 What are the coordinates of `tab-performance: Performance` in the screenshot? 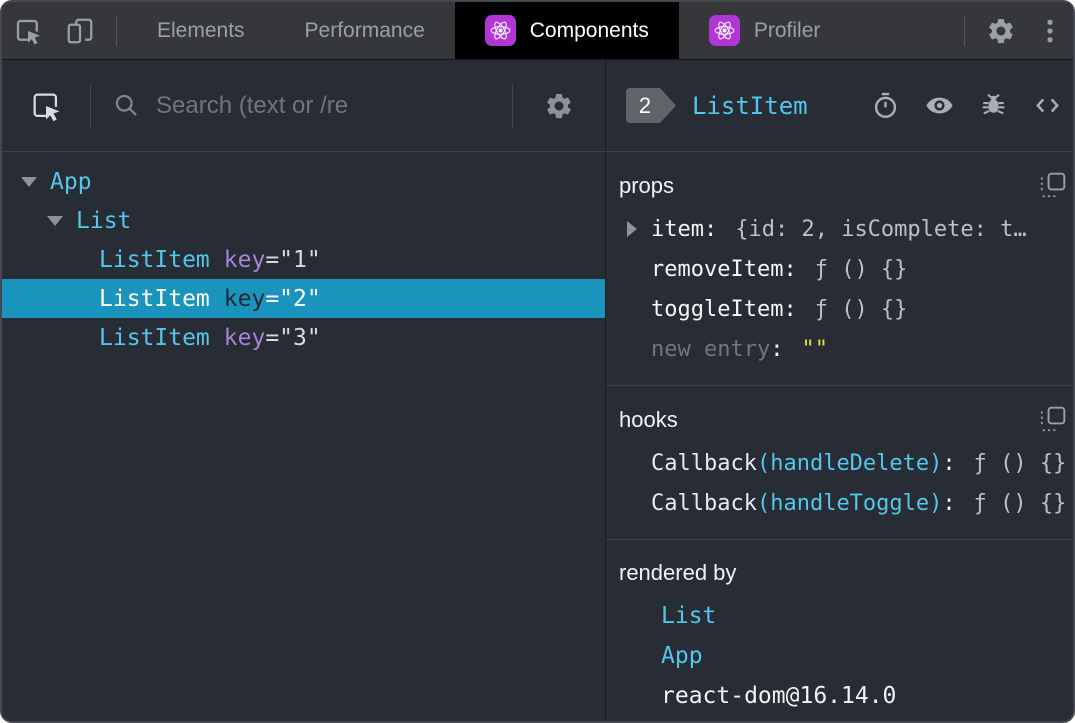 It's located at (365, 30).